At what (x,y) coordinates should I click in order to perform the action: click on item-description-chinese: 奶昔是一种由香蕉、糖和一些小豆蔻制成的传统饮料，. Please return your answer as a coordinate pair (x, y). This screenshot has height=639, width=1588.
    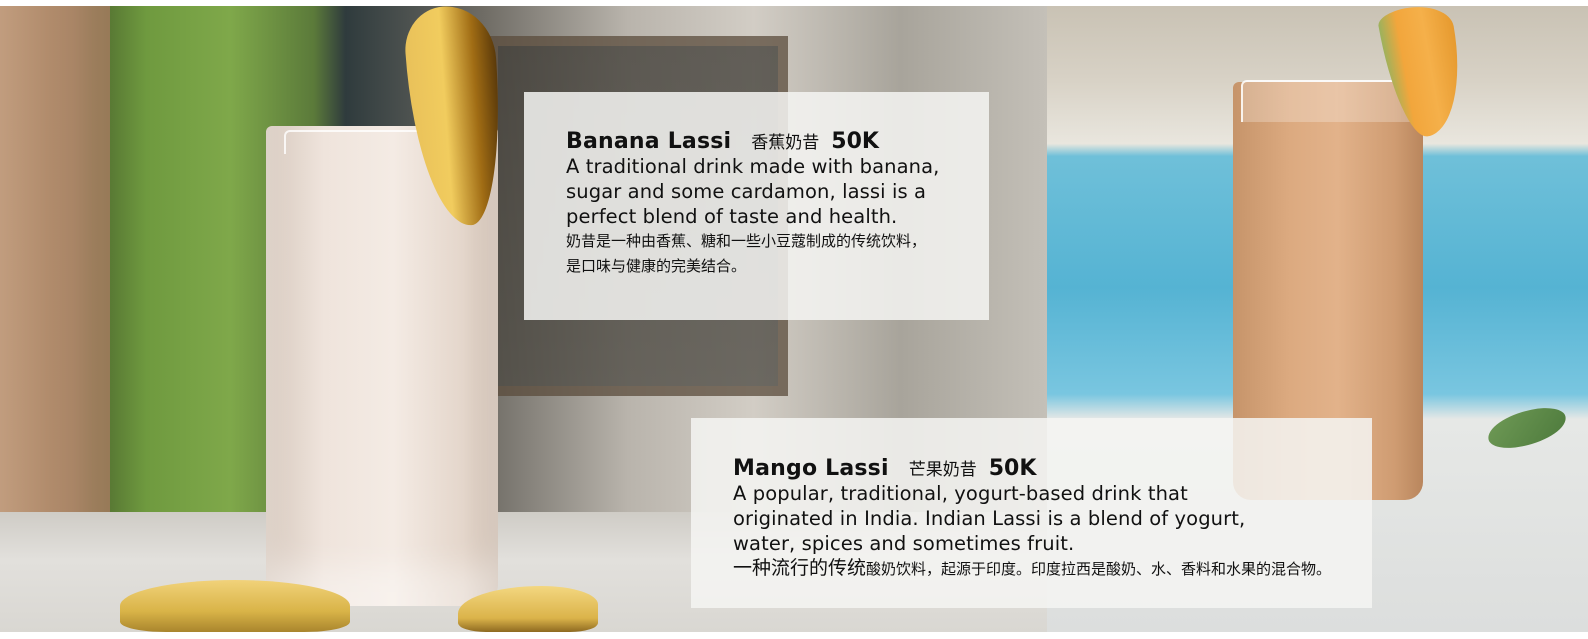
    Looking at the image, I should click on (746, 241).